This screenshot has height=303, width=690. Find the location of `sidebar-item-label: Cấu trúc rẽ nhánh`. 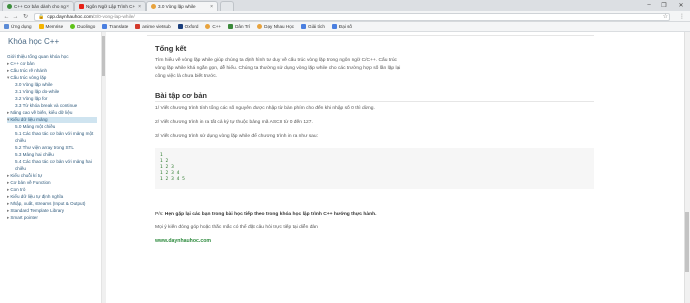

sidebar-item-label: Cấu trúc rẽ nhánh is located at coordinates (29, 70).